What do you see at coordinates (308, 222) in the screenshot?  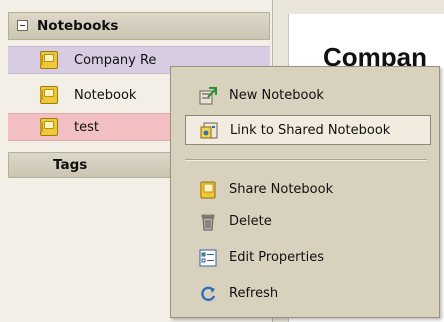 I see `menu-item-delete: Delete` at bounding box center [308, 222].